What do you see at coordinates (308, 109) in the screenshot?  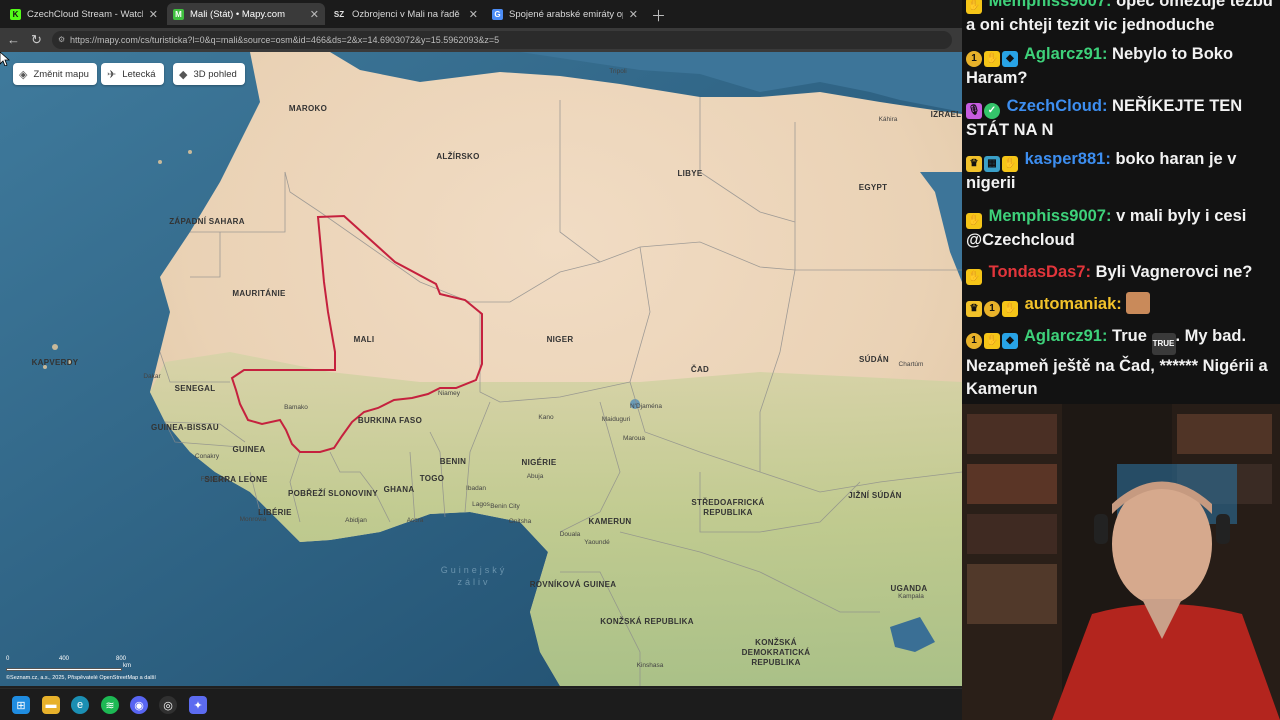 I see `country-label: MAROKO` at bounding box center [308, 109].